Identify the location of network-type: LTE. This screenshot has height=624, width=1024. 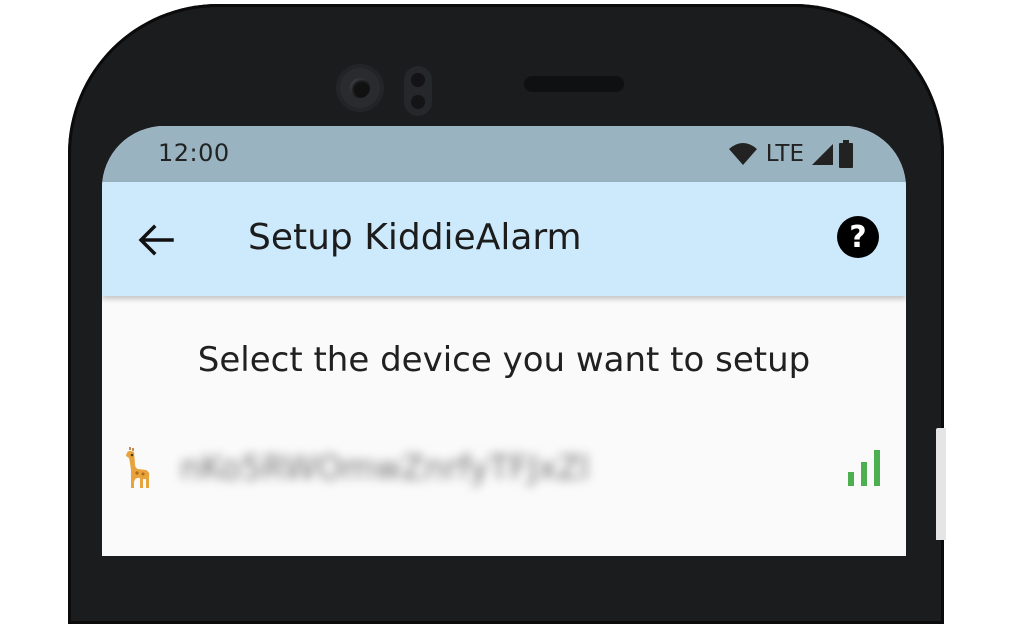
(784, 154).